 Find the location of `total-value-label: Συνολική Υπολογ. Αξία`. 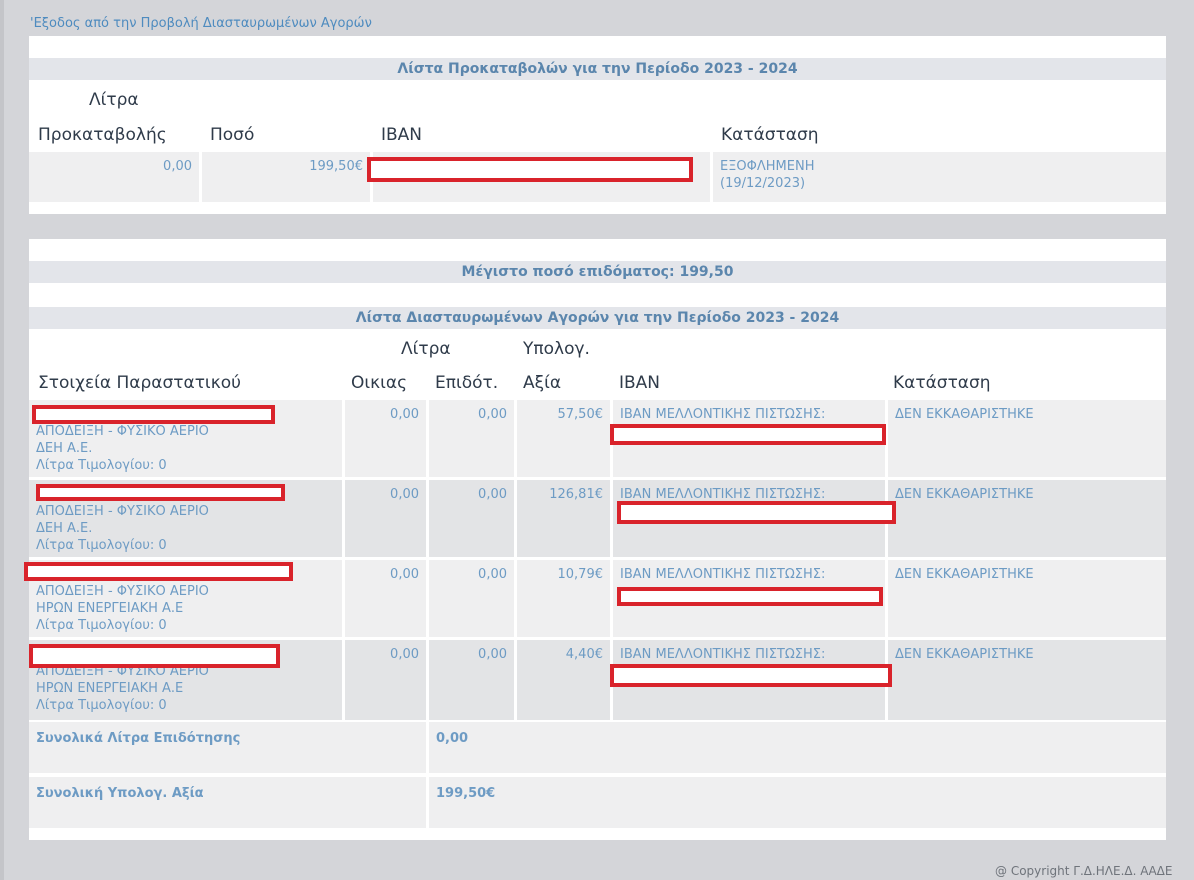

total-value-label: Συνολική Υπολογ. Αξία is located at coordinates (229, 802).